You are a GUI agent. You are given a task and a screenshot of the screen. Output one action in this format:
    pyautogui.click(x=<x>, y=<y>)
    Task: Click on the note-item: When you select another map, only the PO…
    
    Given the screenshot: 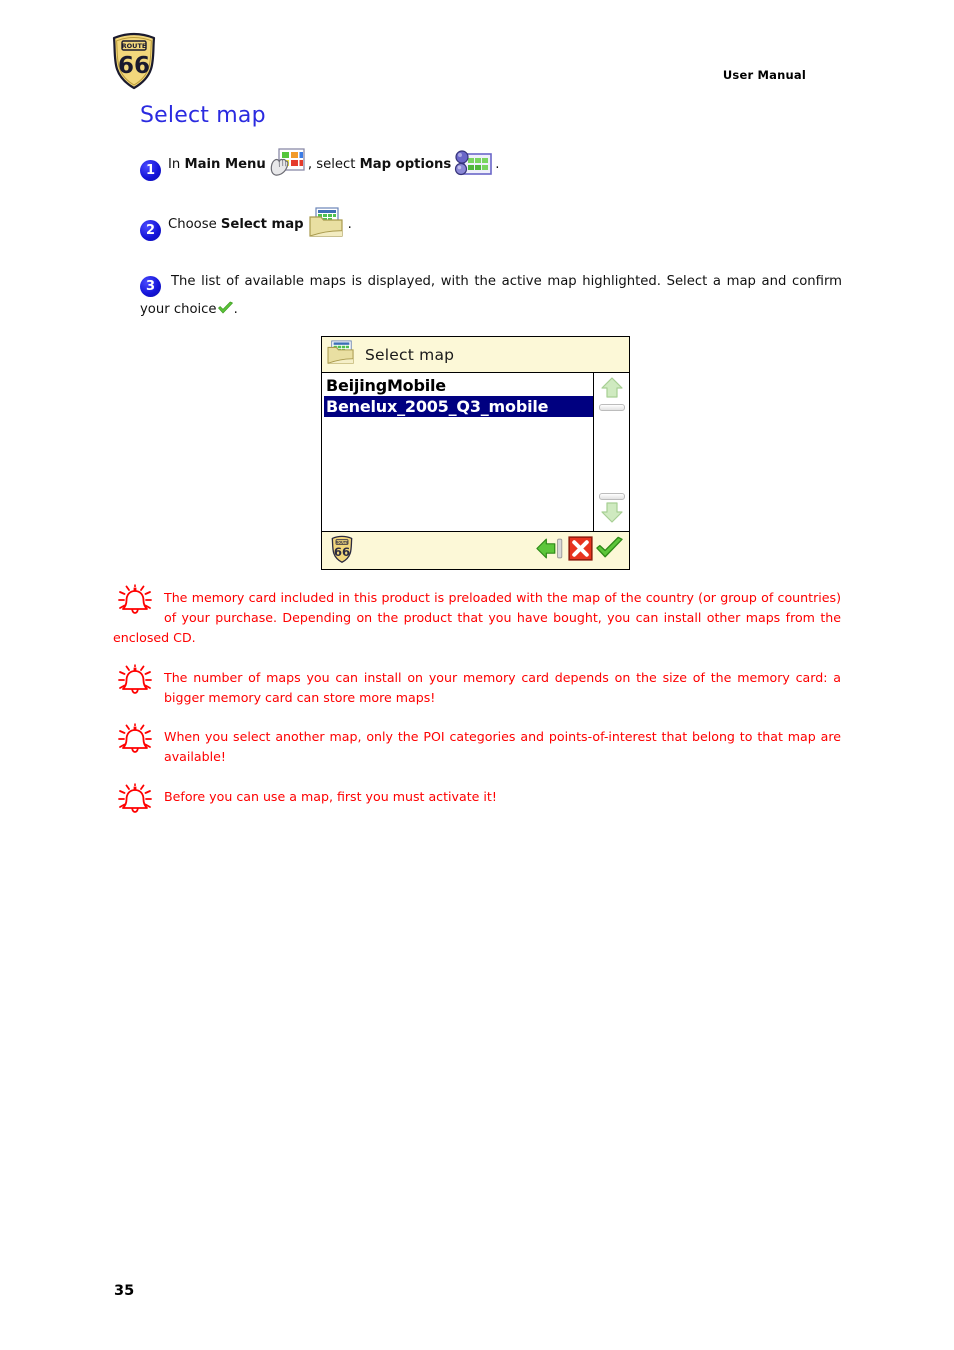 What is the action you would take?
    pyautogui.click(x=477, y=745)
    